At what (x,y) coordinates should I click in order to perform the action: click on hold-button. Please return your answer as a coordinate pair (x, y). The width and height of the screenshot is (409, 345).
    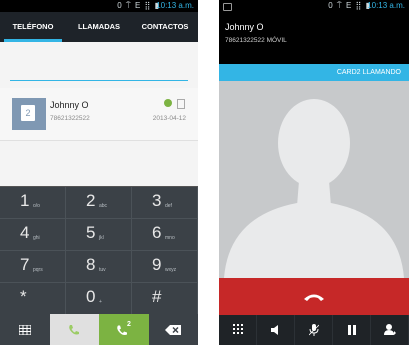
    Looking at the image, I should click on (352, 330).